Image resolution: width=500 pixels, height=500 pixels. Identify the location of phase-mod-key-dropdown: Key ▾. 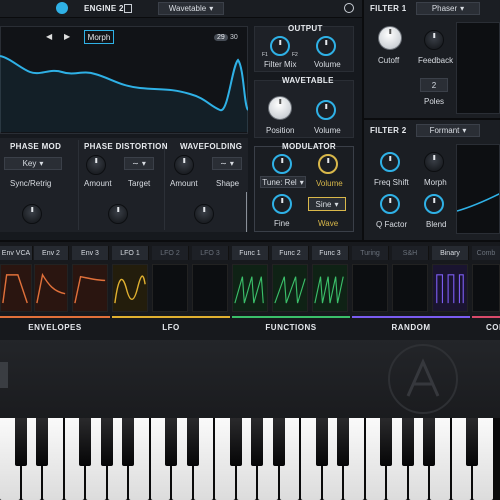
(33, 163).